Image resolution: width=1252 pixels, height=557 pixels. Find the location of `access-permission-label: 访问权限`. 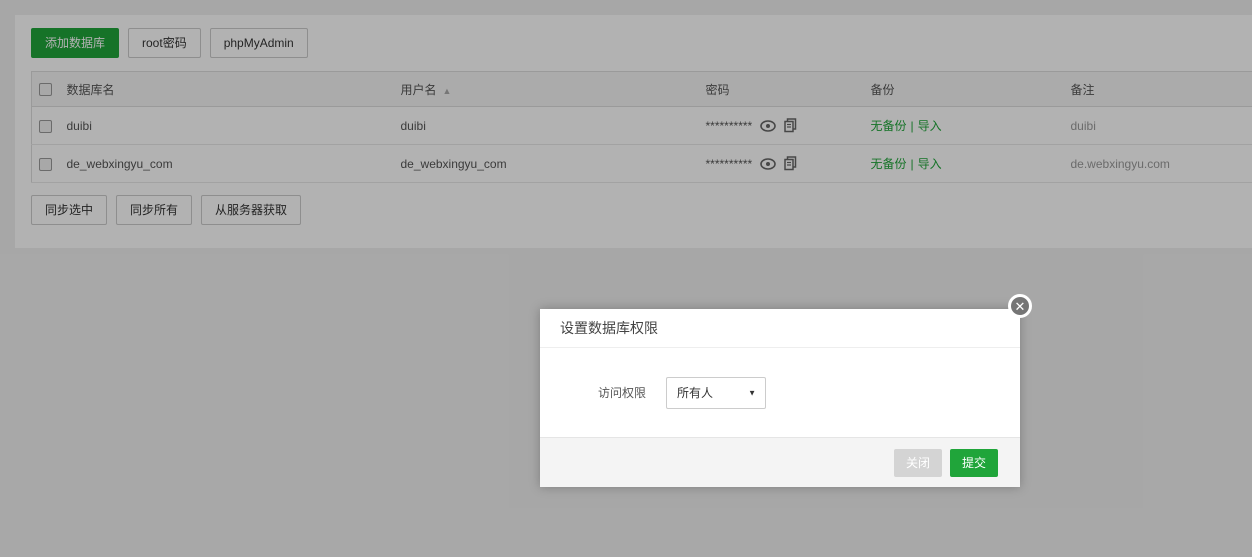

access-permission-label: 访问权限 is located at coordinates (622, 393).